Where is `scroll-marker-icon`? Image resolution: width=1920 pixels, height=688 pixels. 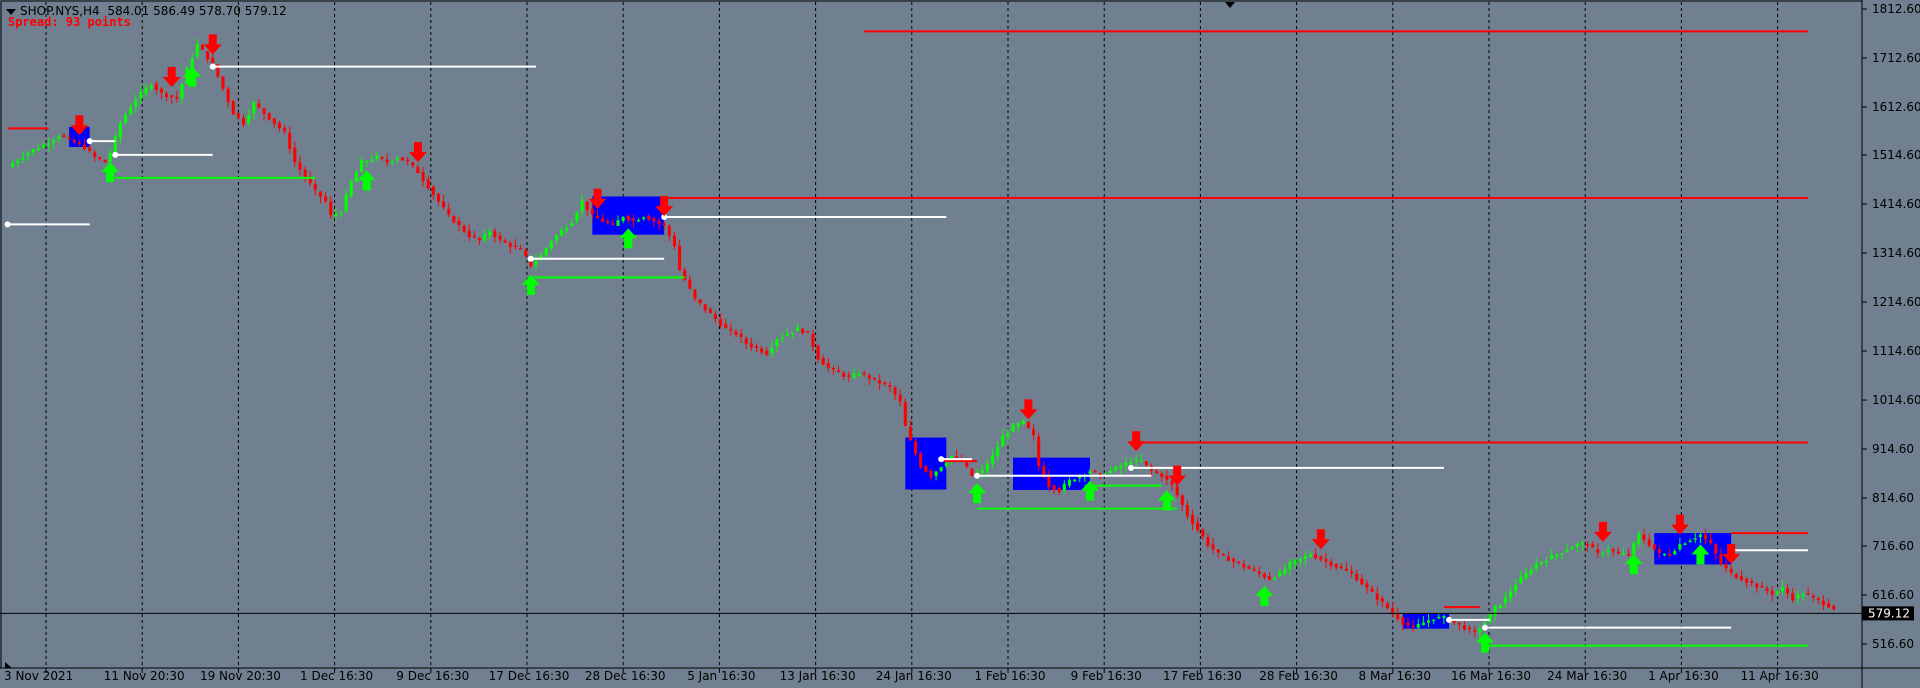 scroll-marker-icon is located at coordinates (1230, 5).